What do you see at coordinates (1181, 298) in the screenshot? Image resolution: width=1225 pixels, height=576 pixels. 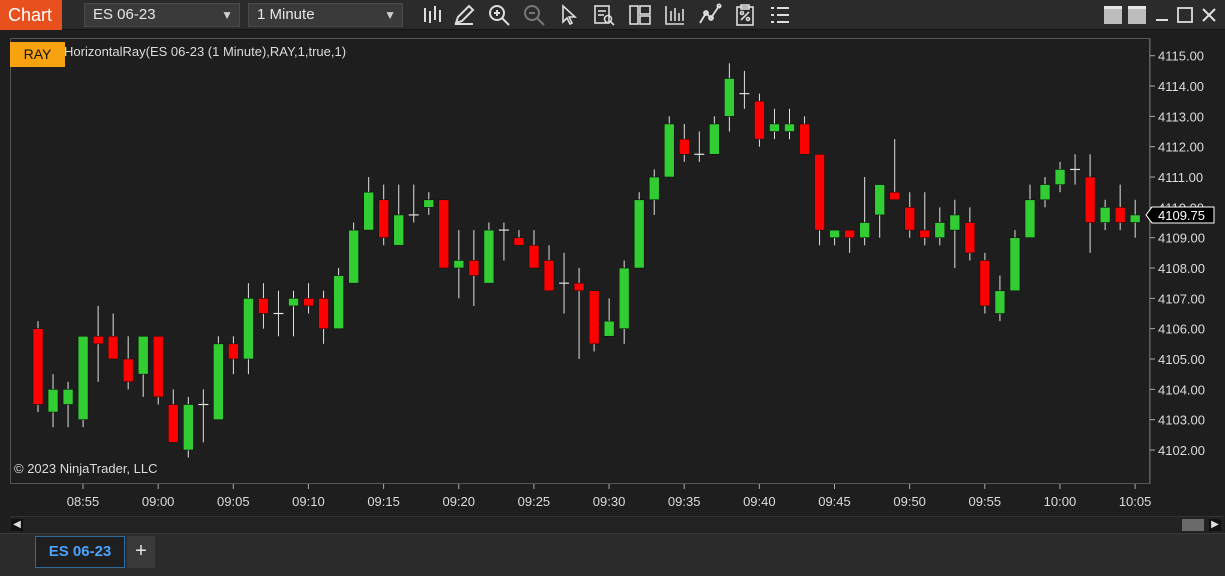 I see `y-tick-label: 4107.00` at bounding box center [1181, 298].